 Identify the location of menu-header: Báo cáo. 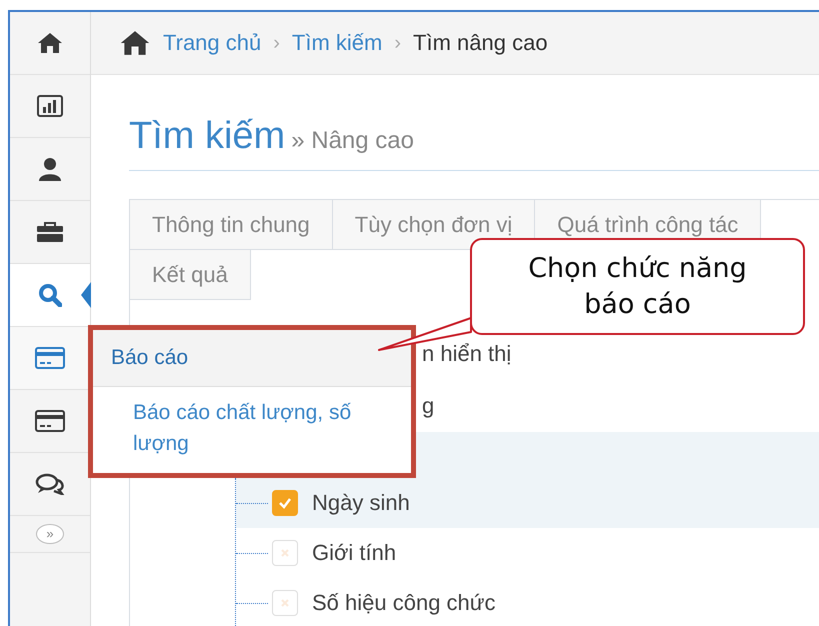
(252, 358).